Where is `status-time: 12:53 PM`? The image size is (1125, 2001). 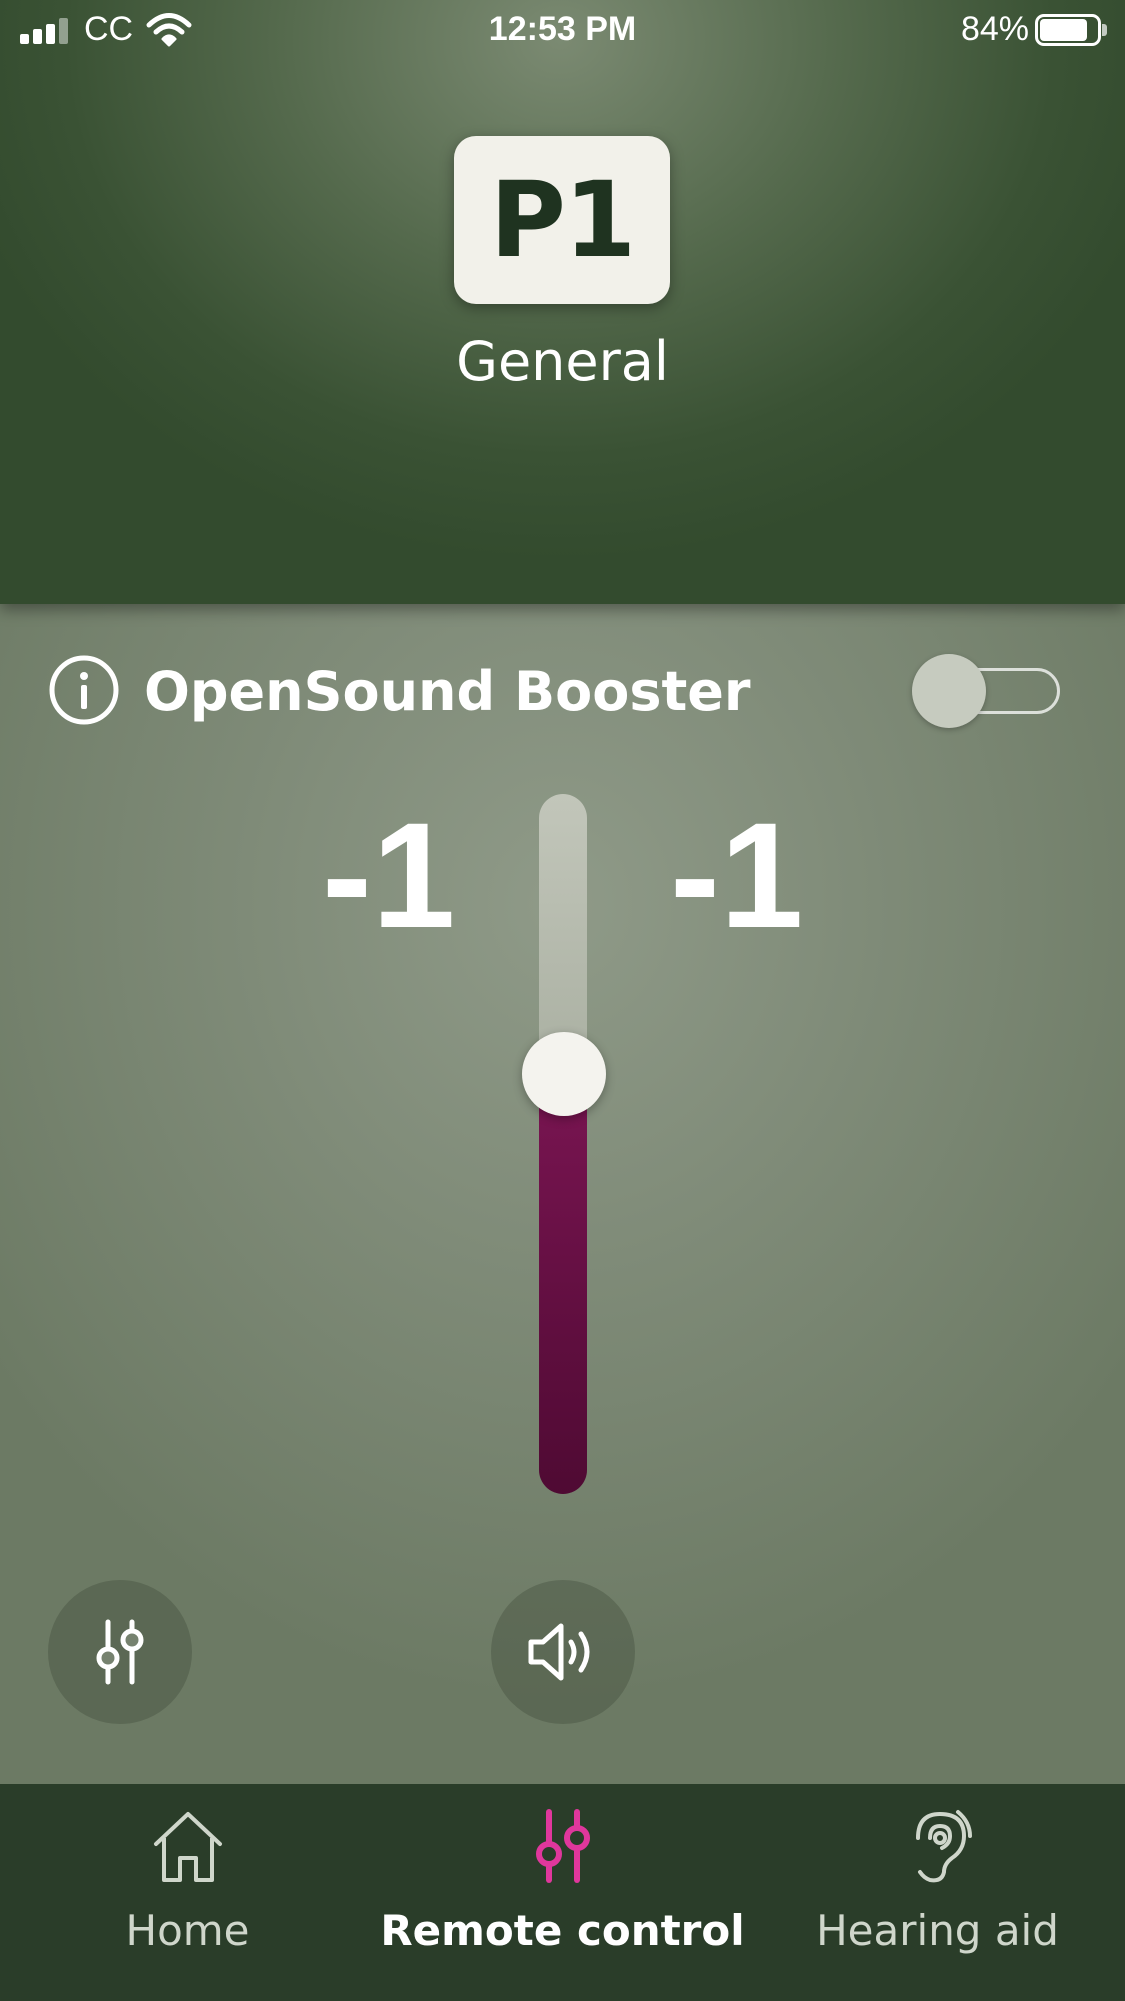
status-time: 12:53 PM is located at coordinates (562, 29).